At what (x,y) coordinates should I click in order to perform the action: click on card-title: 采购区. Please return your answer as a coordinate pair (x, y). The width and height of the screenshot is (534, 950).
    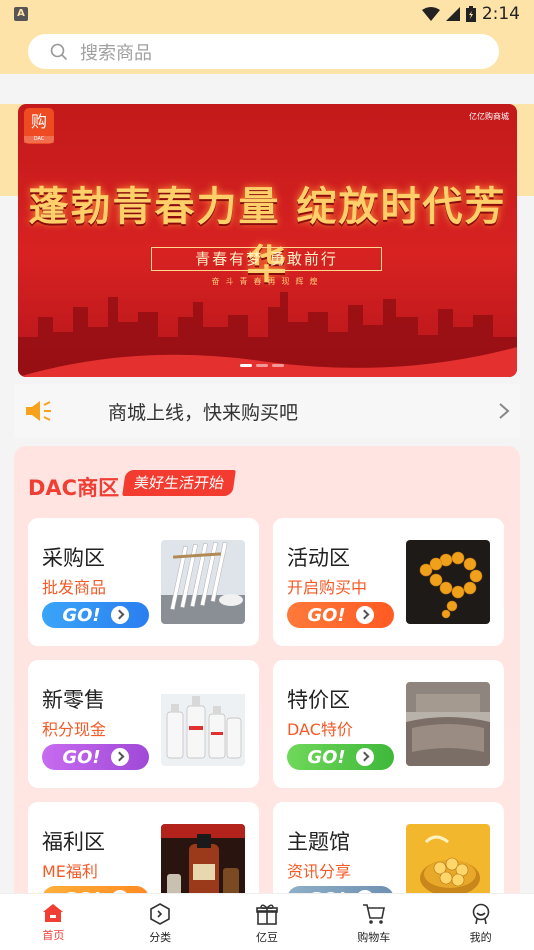
    Looking at the image, I should click on (73, 558).